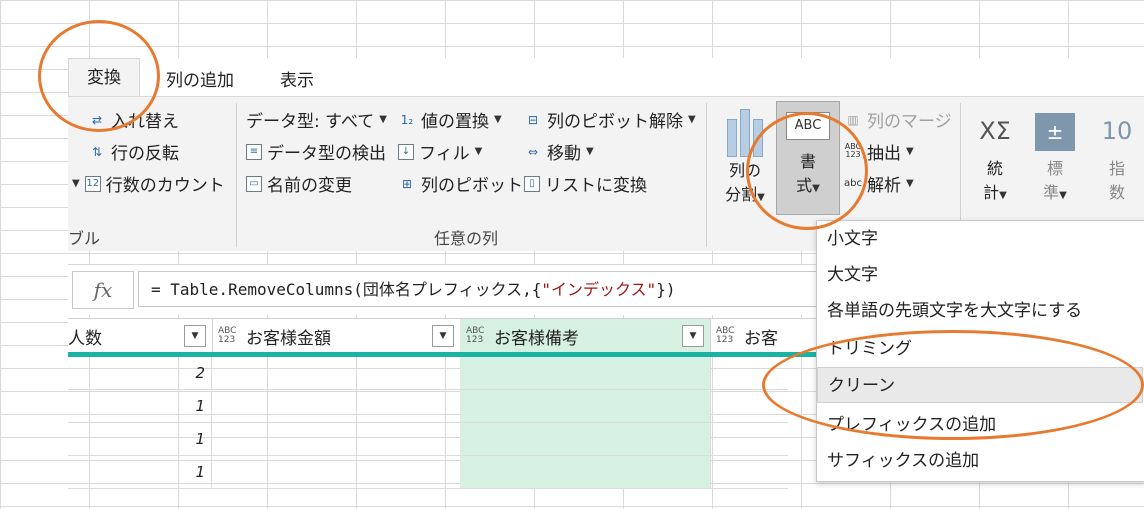 The width and height of the screenshot is (1144, 509). Describe the element at coordinates (85, 338) in the screenshot. I see `column-header-label: 人数` at that location.